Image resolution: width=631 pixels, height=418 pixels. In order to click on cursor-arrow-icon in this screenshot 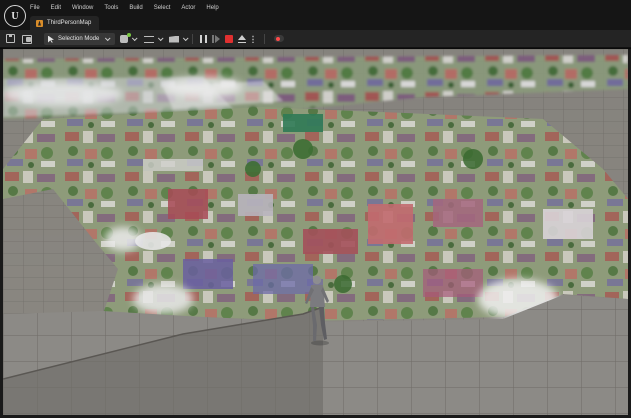, I will do `click(51, 39)`.